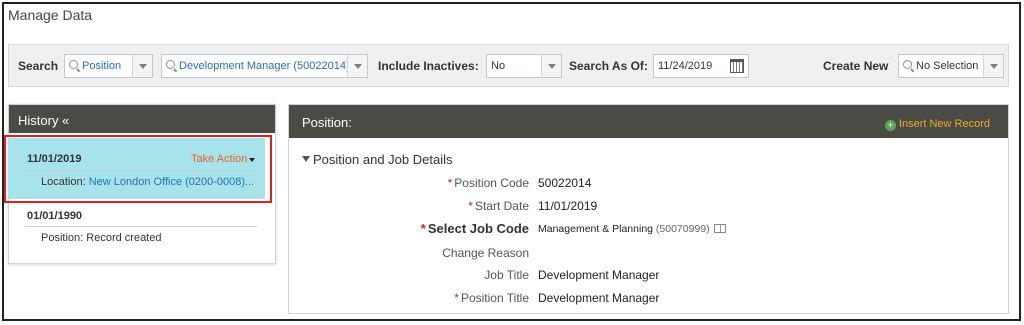 The height and width of the screenshot is (325, 1024). Describe the element at coordinates (306, 159) in the screenshot. I see `triangle-down-icon` at that location.